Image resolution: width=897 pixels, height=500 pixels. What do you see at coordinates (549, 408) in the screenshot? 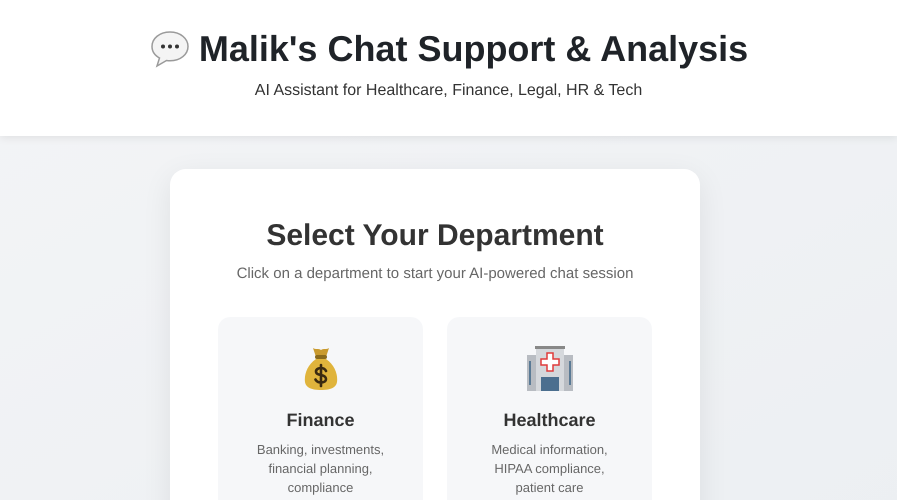
I see `department-card: Healthcare Medical information, HIPAA compliance, patient care` at bounding box center [549, 408].